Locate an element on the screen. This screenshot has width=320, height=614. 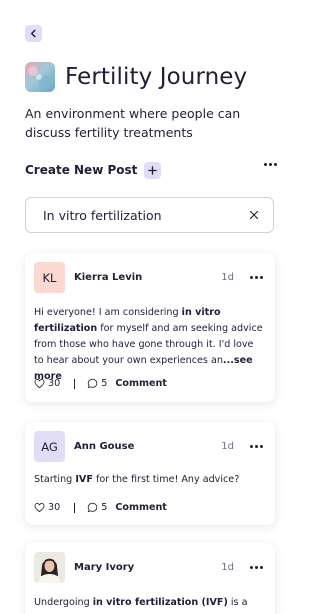
create-post-label: Create New Post is located at coordinates (81, 170).